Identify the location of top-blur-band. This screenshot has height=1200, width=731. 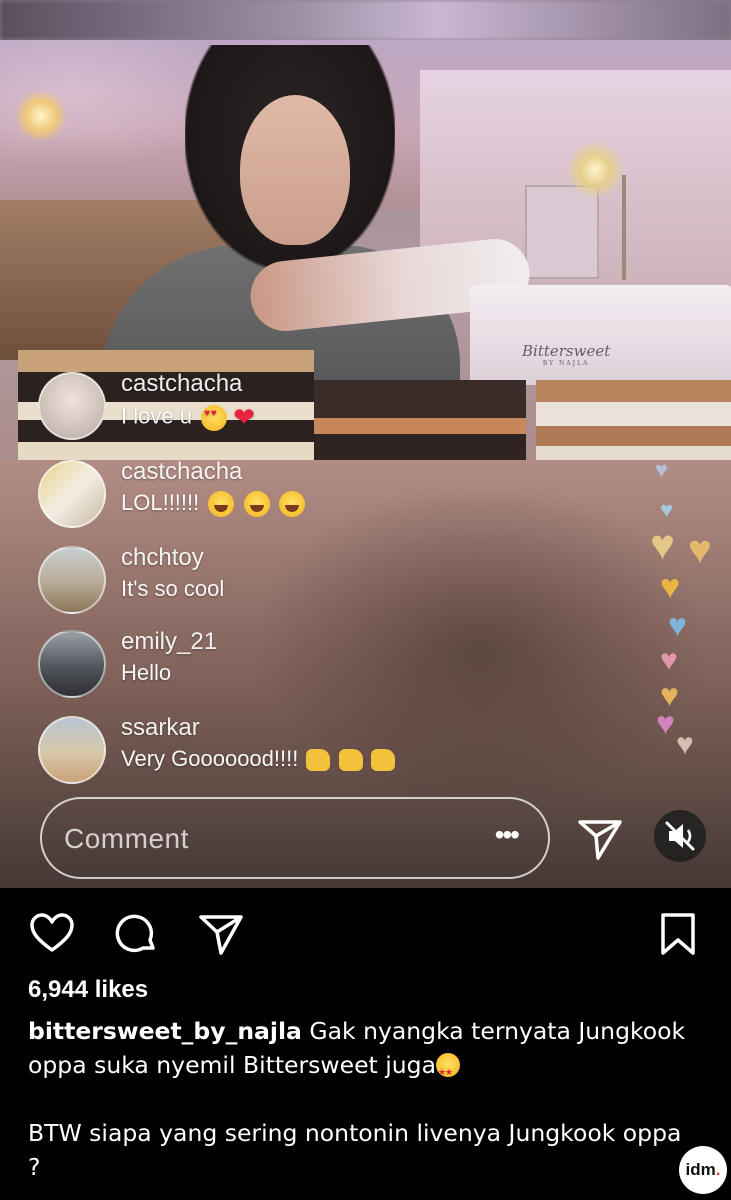
(365, 20).